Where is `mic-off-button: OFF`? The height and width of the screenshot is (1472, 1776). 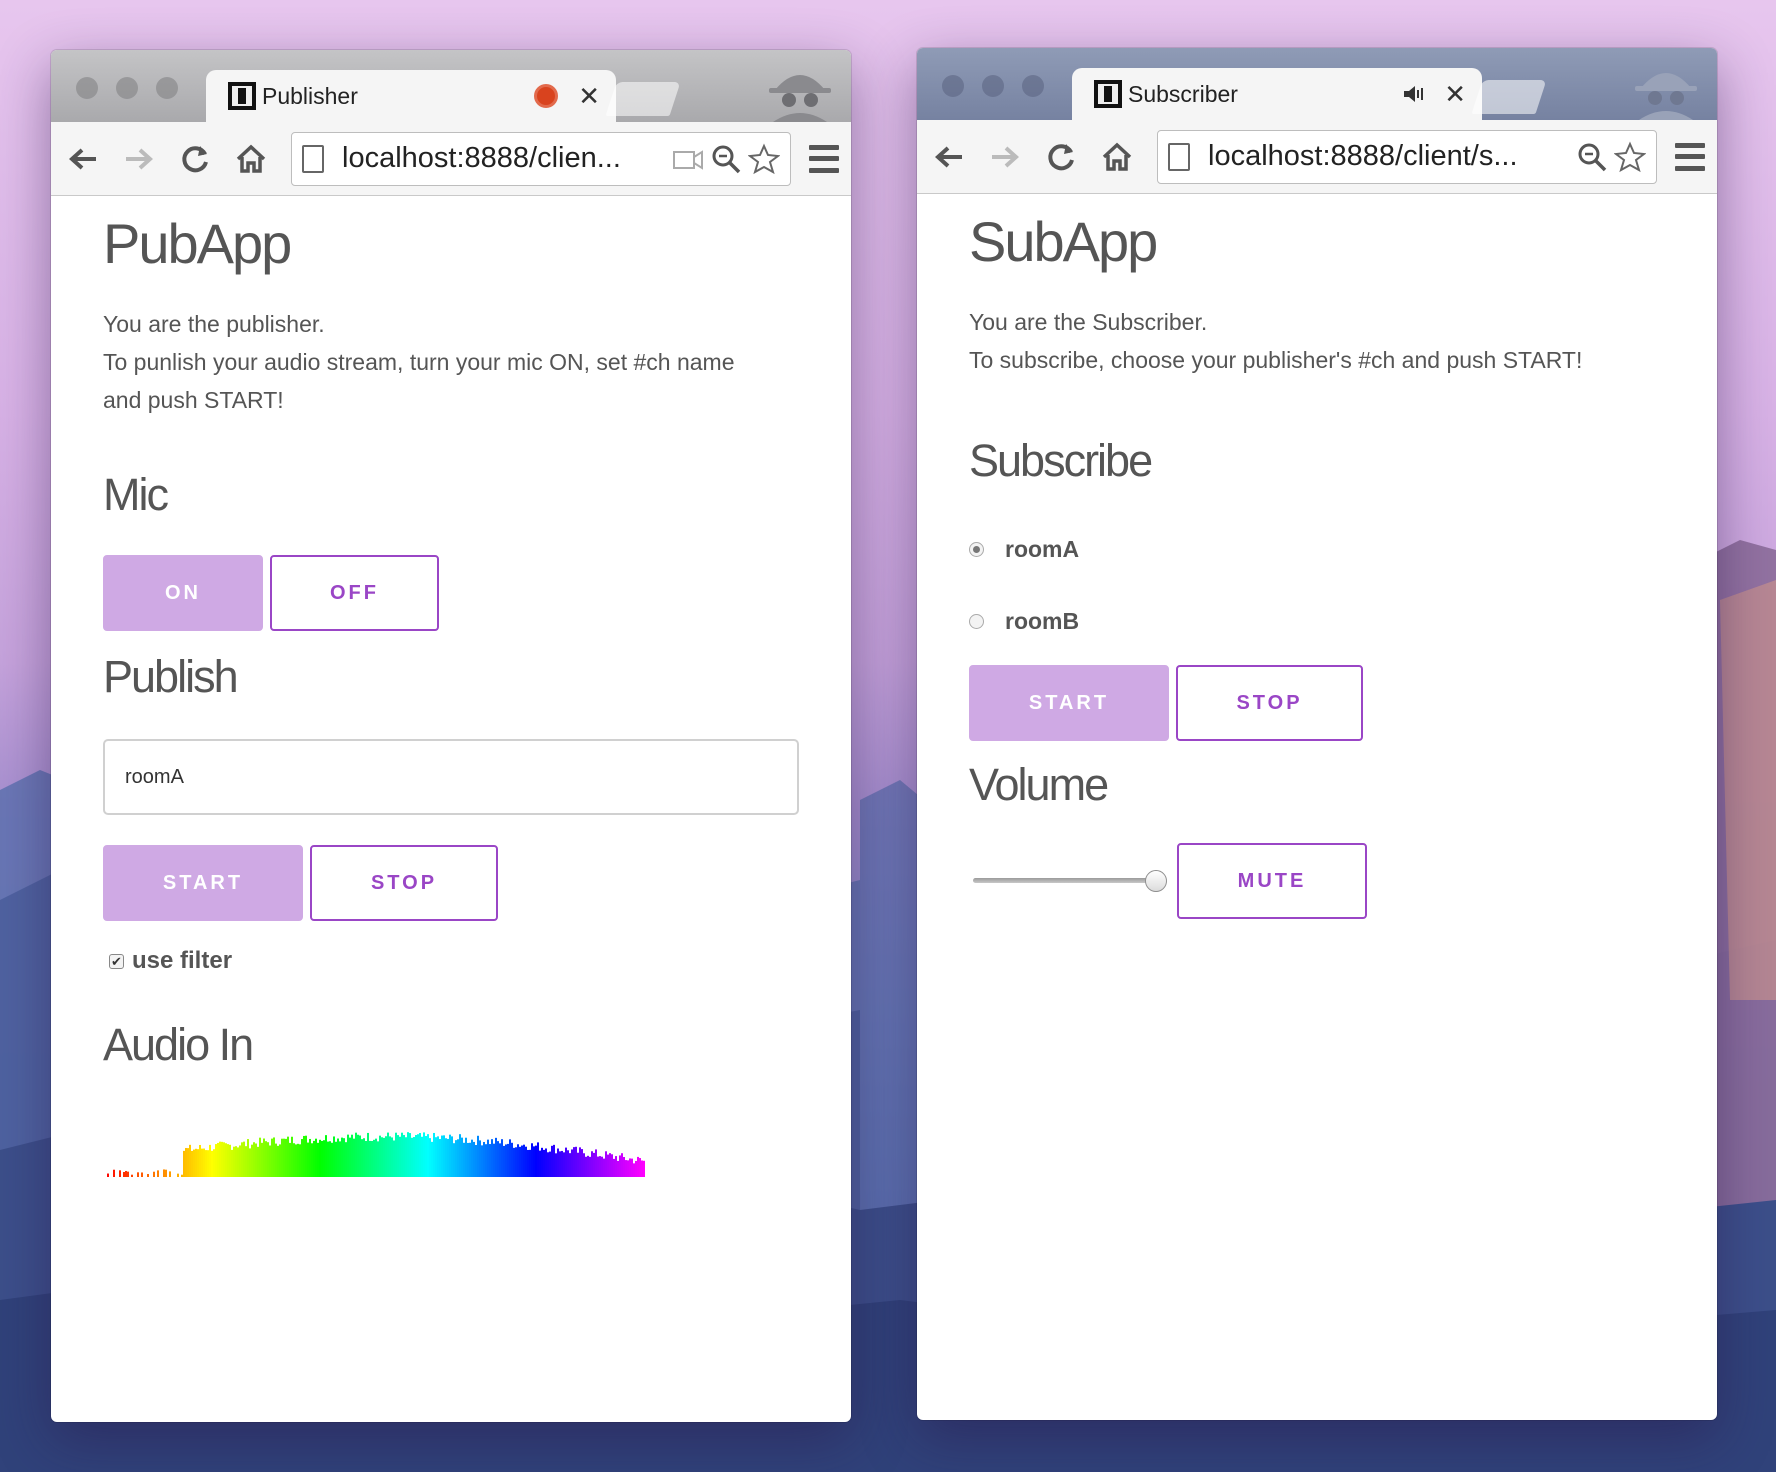 mic-off-button: OFF is located at coordinates (354, 593).